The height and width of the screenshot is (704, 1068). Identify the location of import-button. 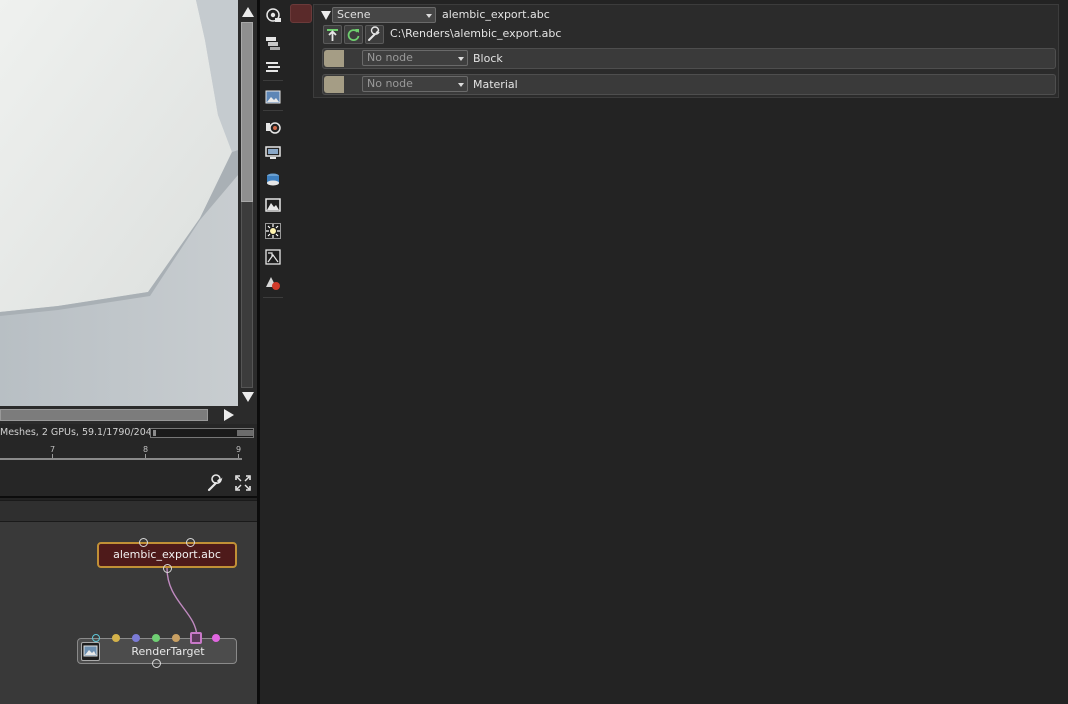
(332, 34).